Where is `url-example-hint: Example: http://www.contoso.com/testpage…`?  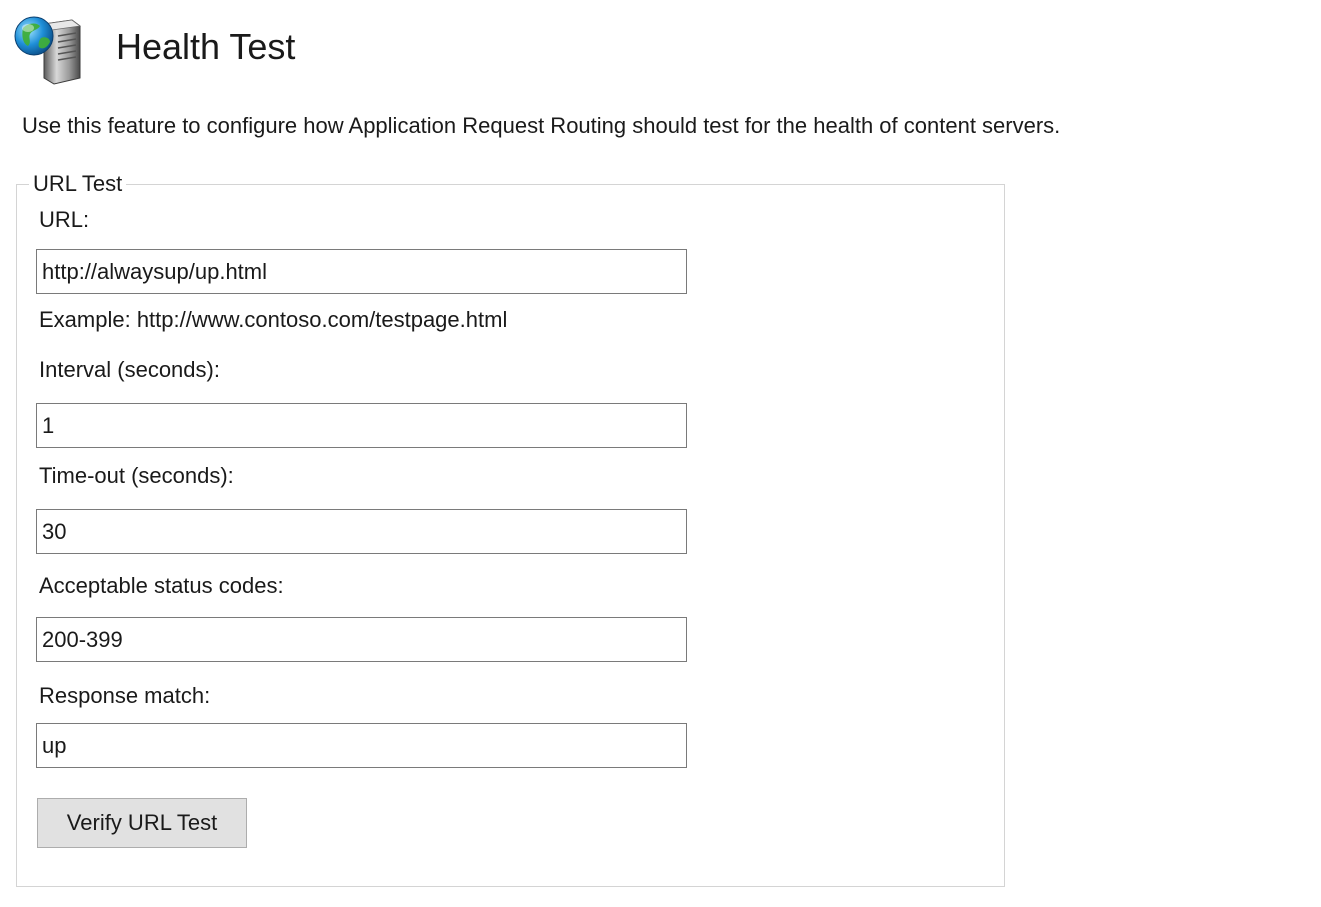
url-example-hint: Example: http://www.contoso.com/testpage… is located at coordinates (273, 319).